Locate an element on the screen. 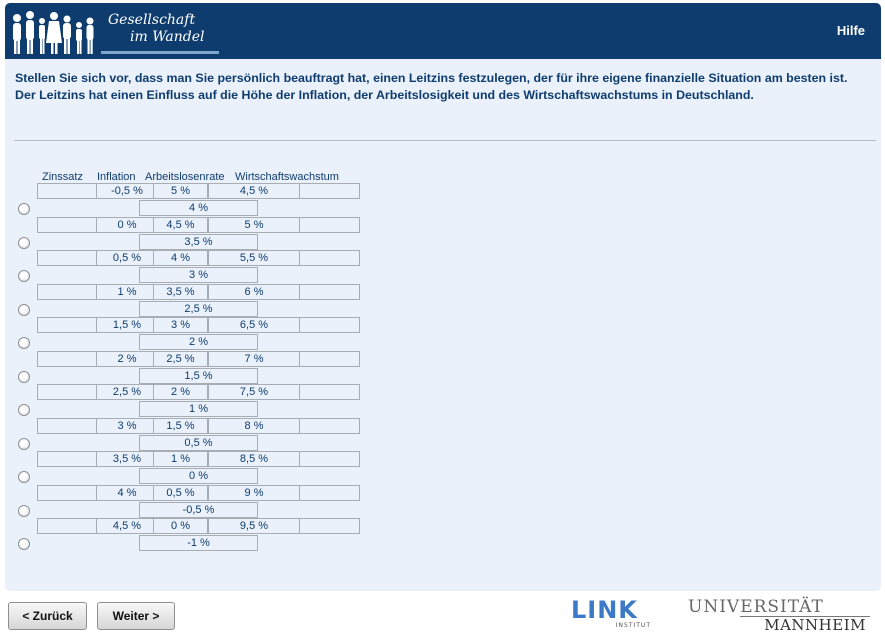  zinssatz-cell: 3,5 % is located at coordinates (198, 241).